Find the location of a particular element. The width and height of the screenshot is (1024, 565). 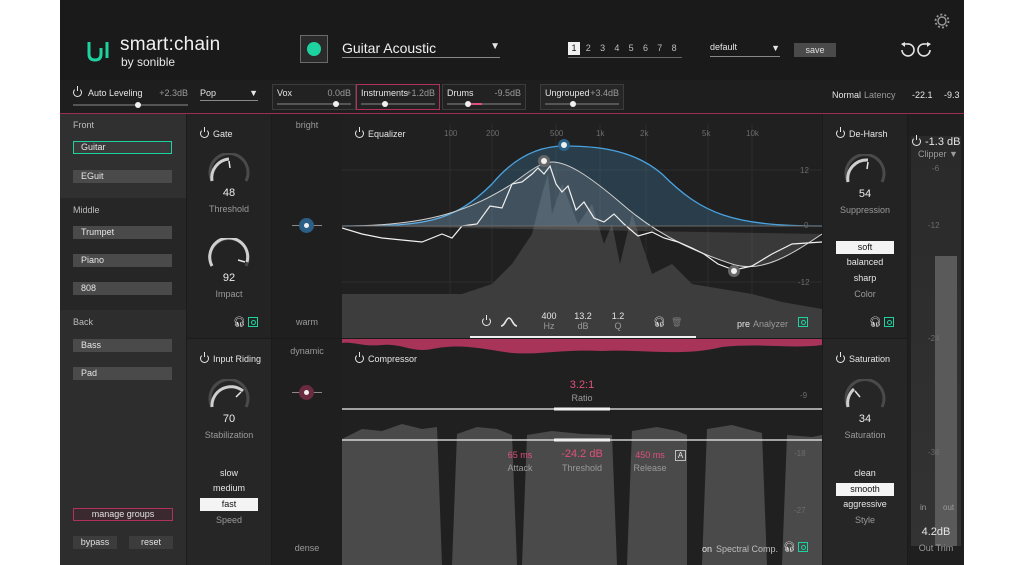

speed-option-slow: slow is located at coordinates (229, 473).